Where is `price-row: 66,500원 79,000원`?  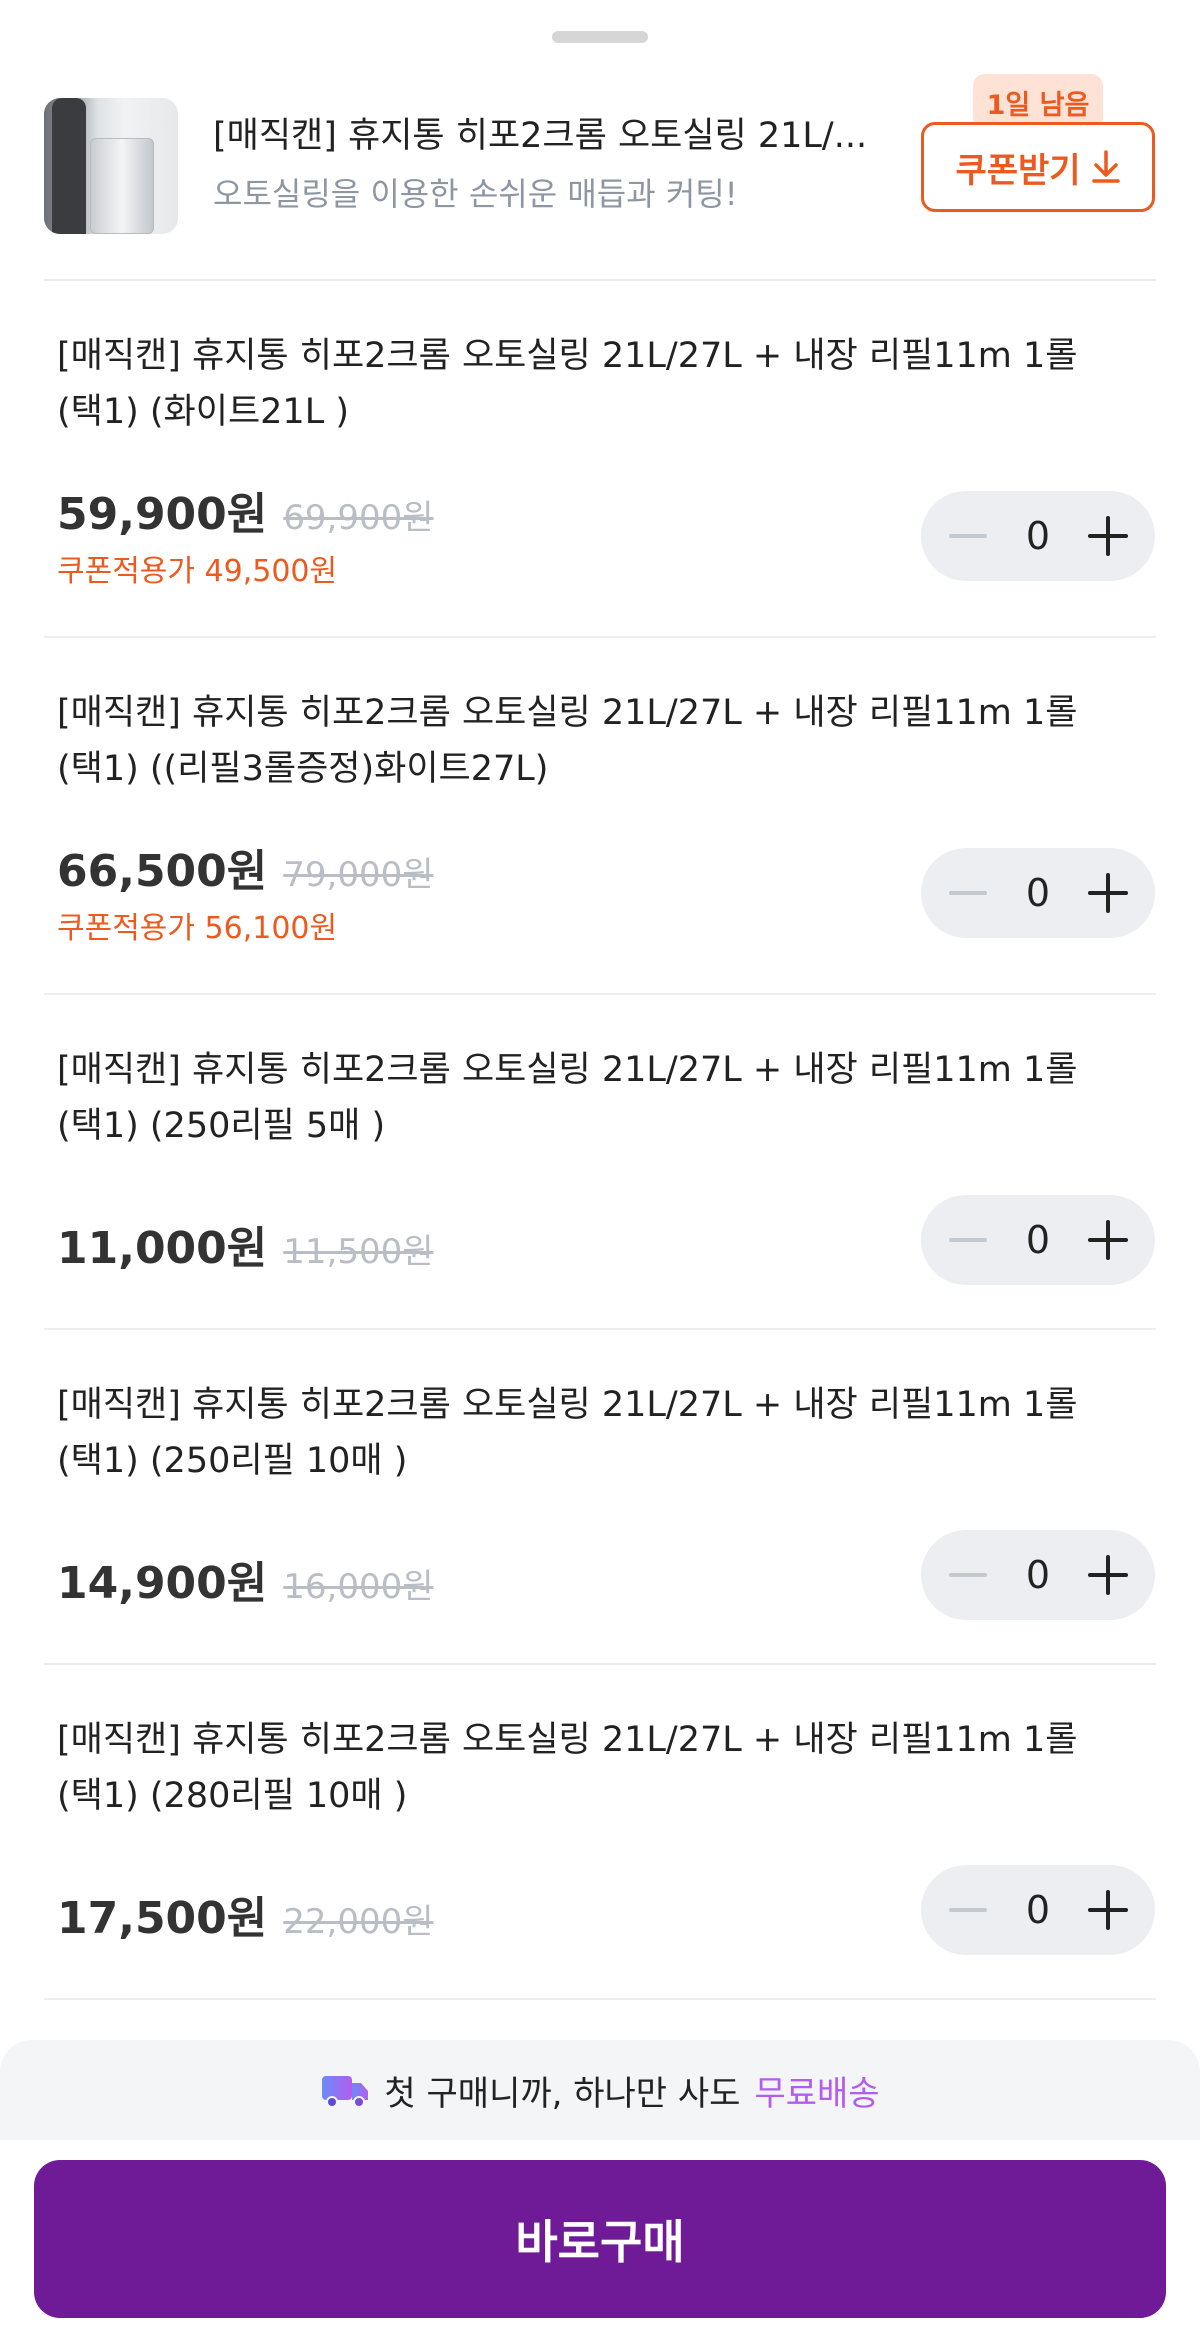 price-row: 66,500원 79,000원 is located at coordinates (245, 867).